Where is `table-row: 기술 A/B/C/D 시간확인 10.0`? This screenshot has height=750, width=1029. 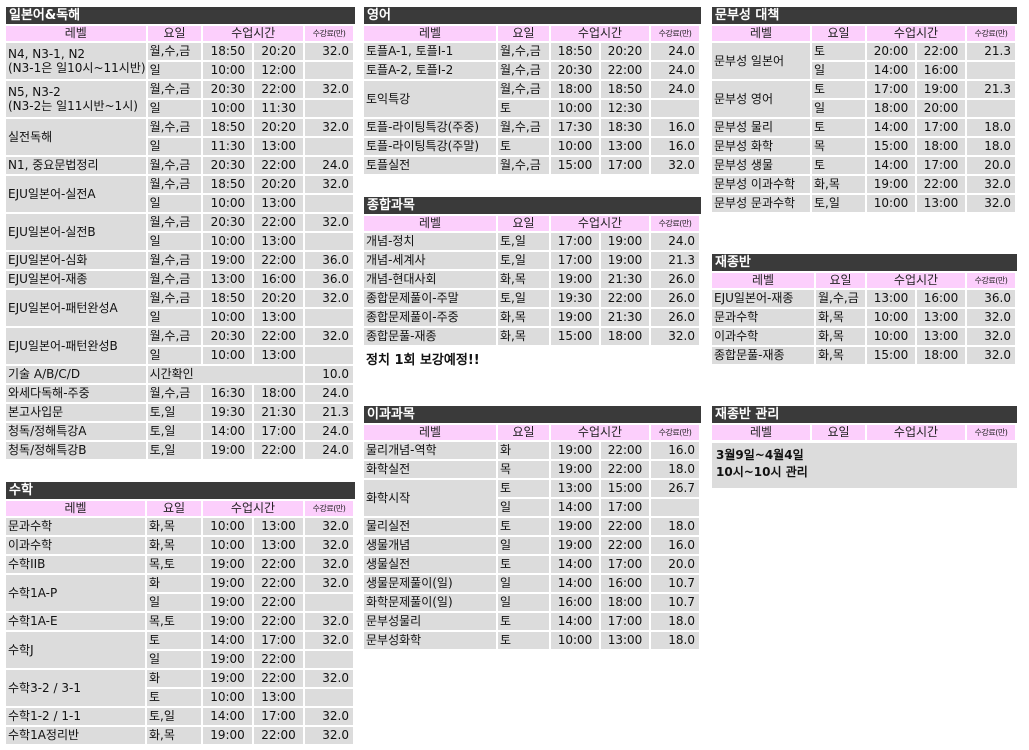 table-row: 기술 A/B/C/D 시간확인 10.0 is located at coordinates (179, 374).